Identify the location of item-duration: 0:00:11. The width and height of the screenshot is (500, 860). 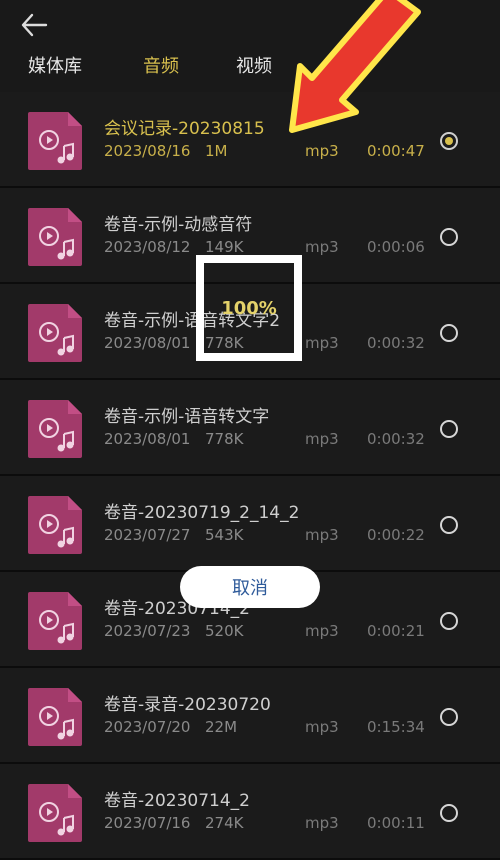
(396, 823).